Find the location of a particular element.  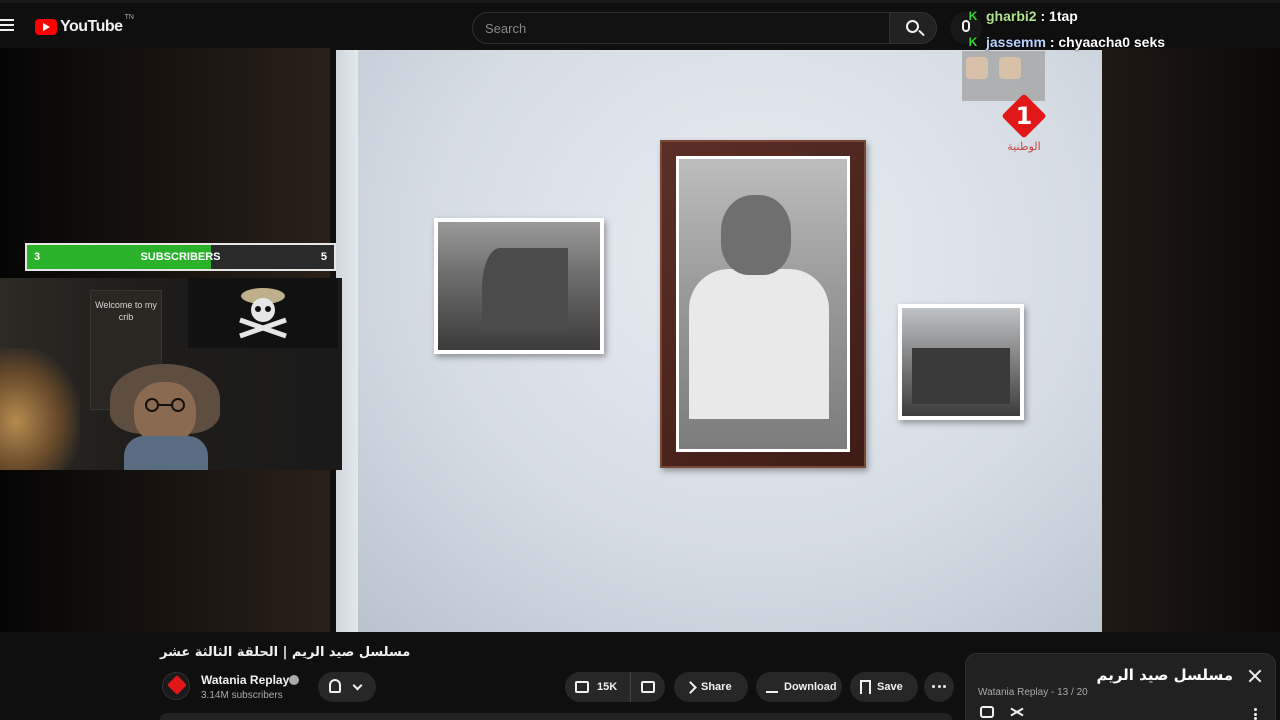

hamburger-menu-icon is located at coordinates (8, 25).